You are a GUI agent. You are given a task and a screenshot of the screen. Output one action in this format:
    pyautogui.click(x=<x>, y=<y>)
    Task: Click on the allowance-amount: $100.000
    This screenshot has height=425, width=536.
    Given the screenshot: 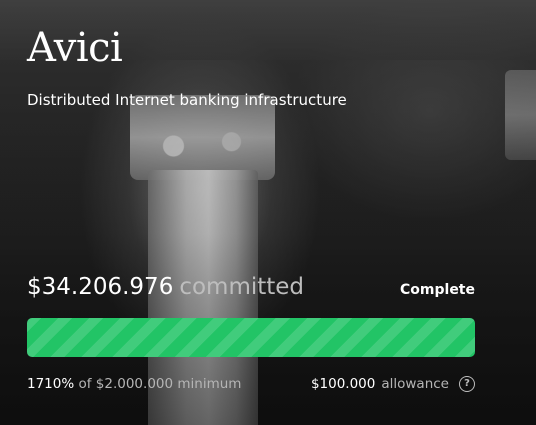 What is the action you would take?
    pyautogui.click(x=343, y=384)
    